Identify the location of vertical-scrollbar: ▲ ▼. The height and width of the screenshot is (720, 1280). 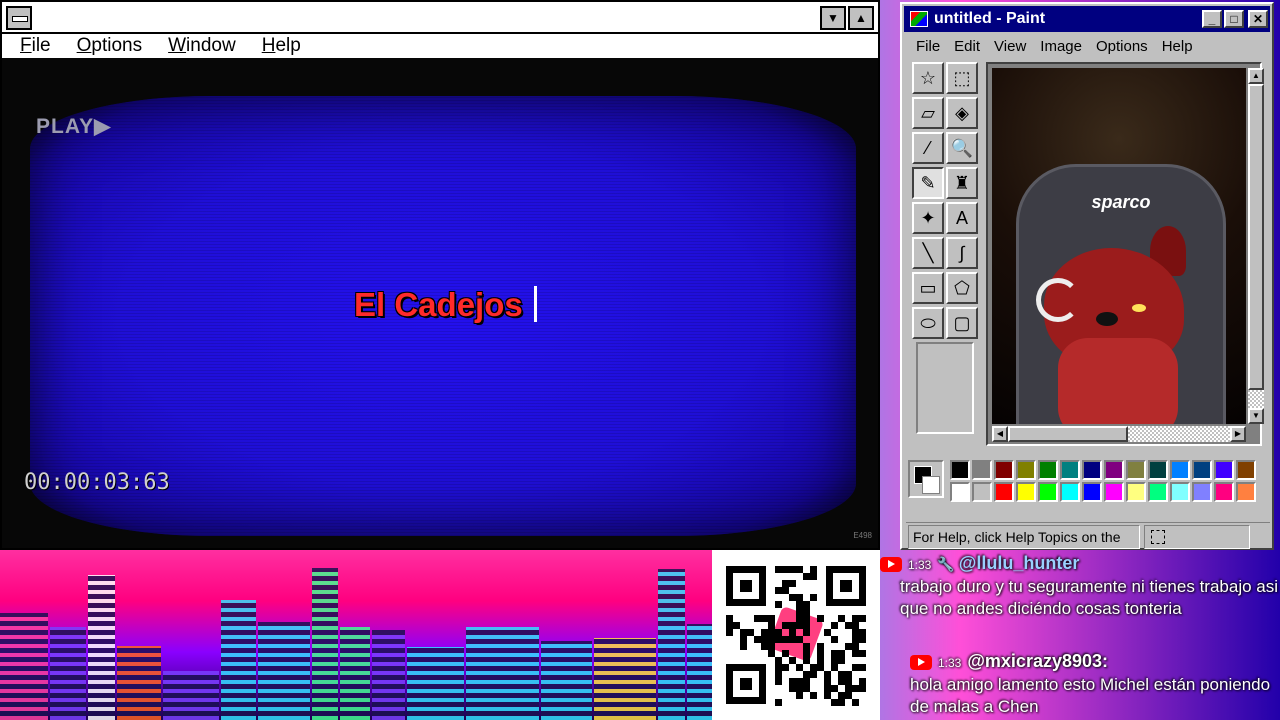
(1256, 246).